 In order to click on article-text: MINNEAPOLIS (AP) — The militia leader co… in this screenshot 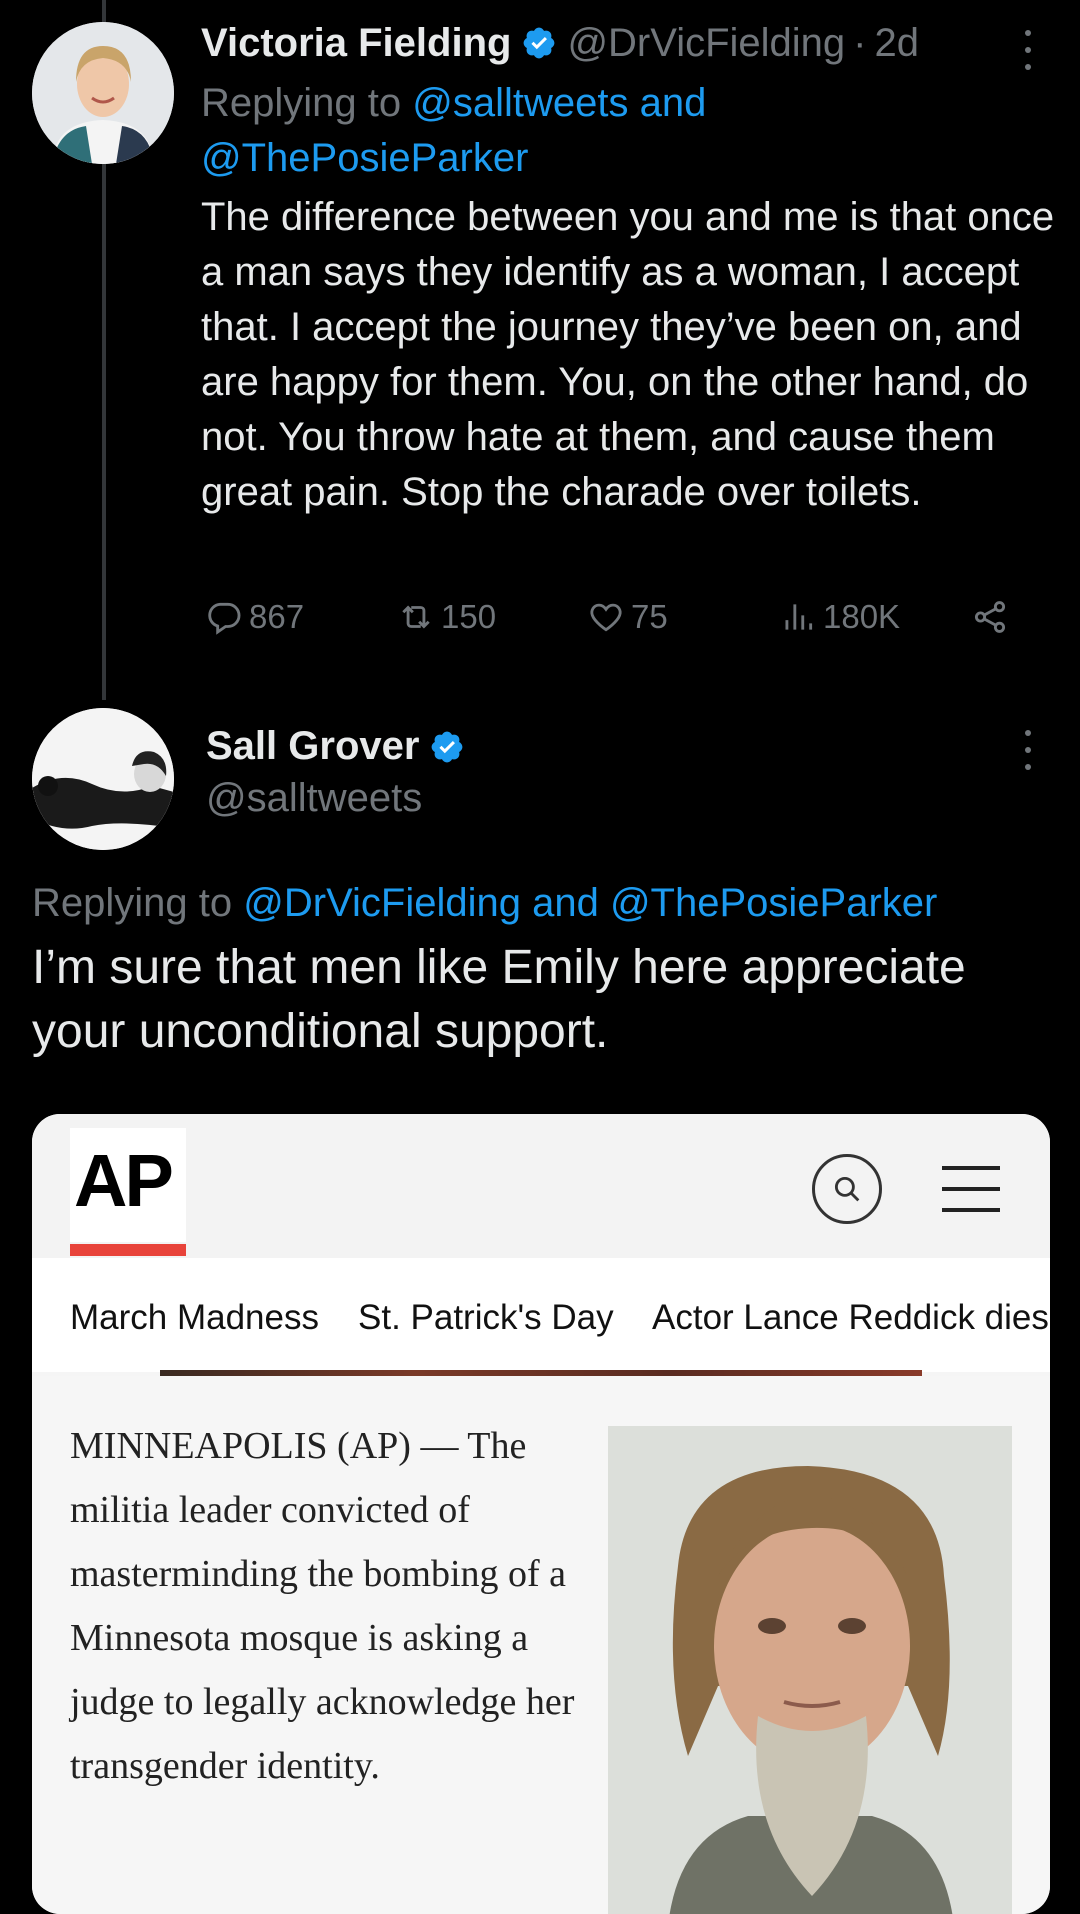, I will do `click(322, 1606)`.